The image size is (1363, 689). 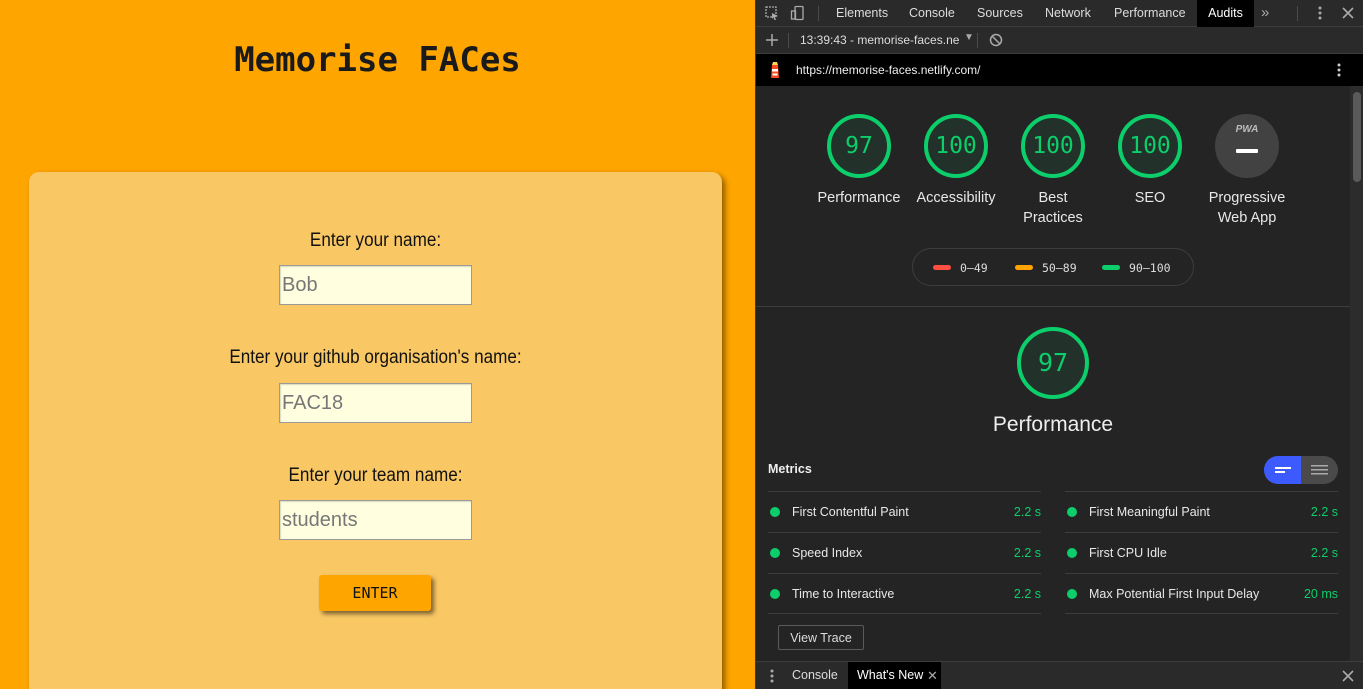 I want to click on tab-elements: Elements, so click(x=862, y=13).